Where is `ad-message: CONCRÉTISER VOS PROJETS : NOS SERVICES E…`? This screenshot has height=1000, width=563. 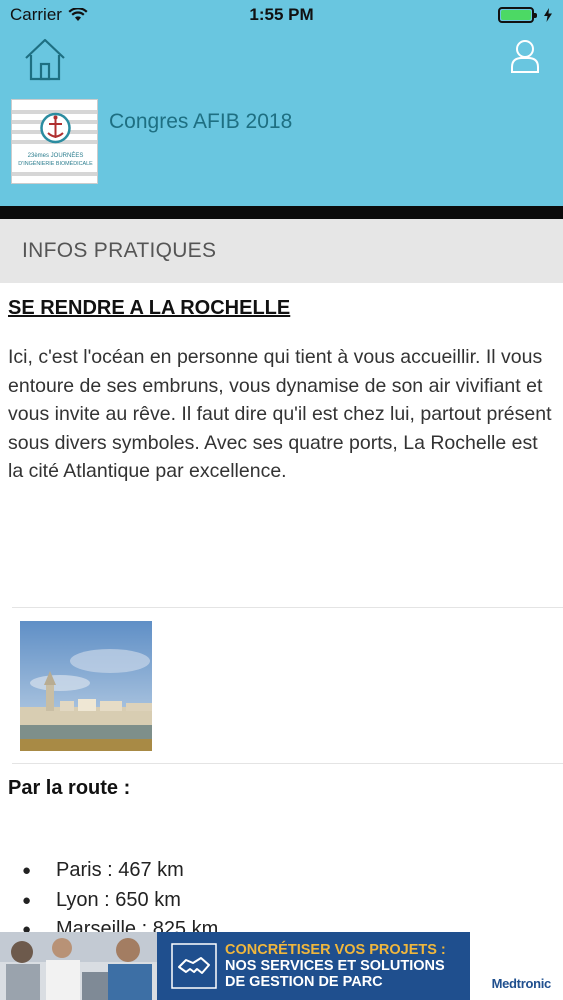
ad-message: CONCRÉTISER VOS PROJETS : NOS SERVICES E… is located at coordinates (313, 966).